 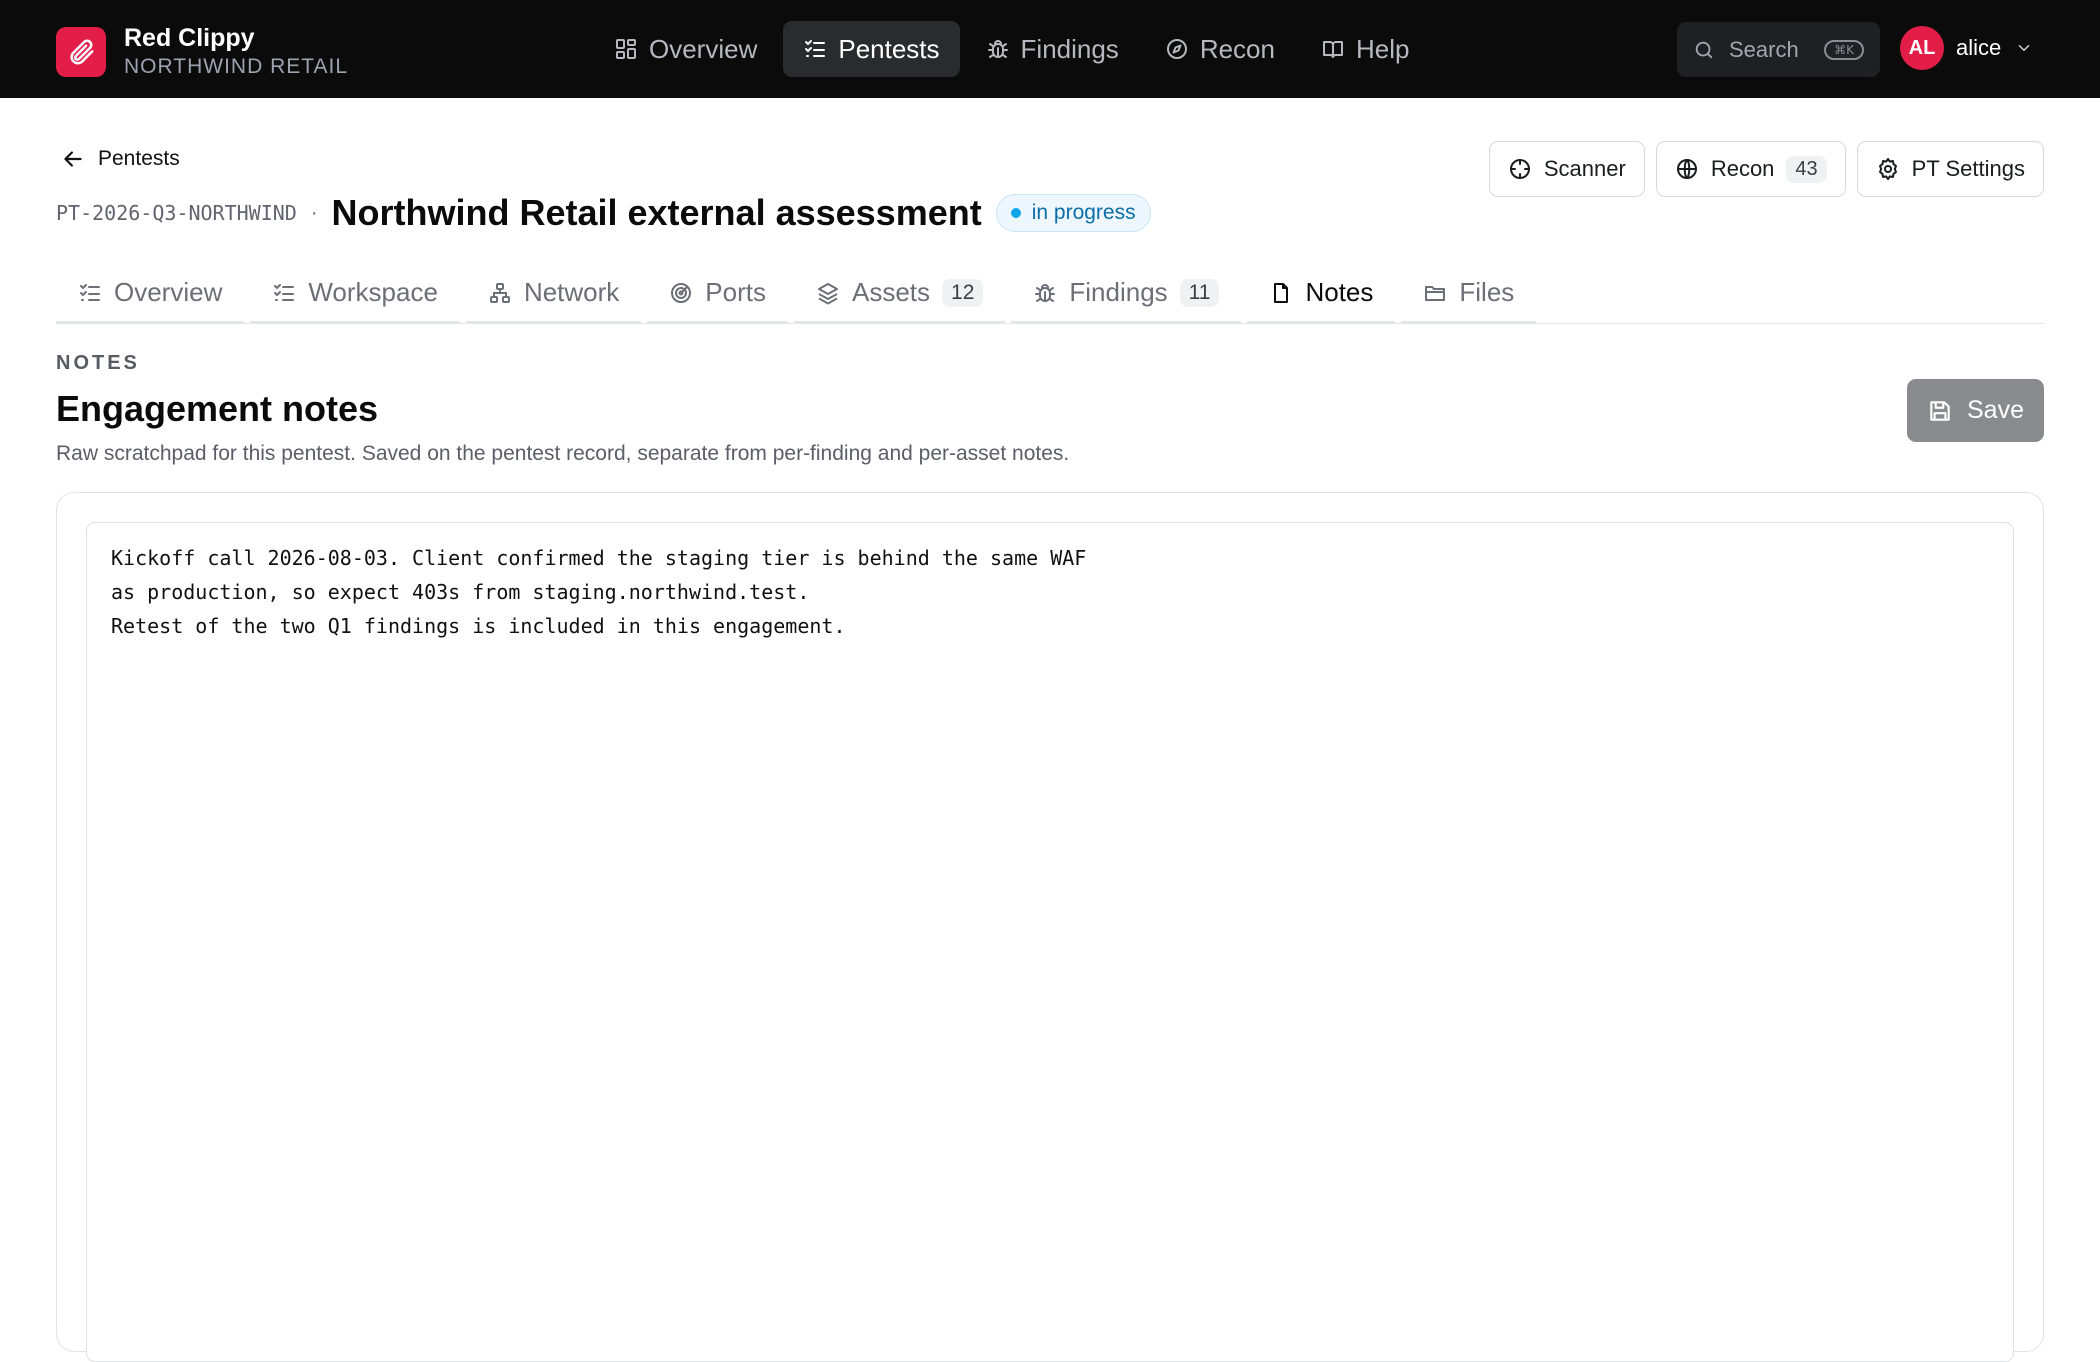 What do you see at coordinates (1083, 212) in the screenshot?
I see `status-label: in progress` at bounding box center [1083, 212].